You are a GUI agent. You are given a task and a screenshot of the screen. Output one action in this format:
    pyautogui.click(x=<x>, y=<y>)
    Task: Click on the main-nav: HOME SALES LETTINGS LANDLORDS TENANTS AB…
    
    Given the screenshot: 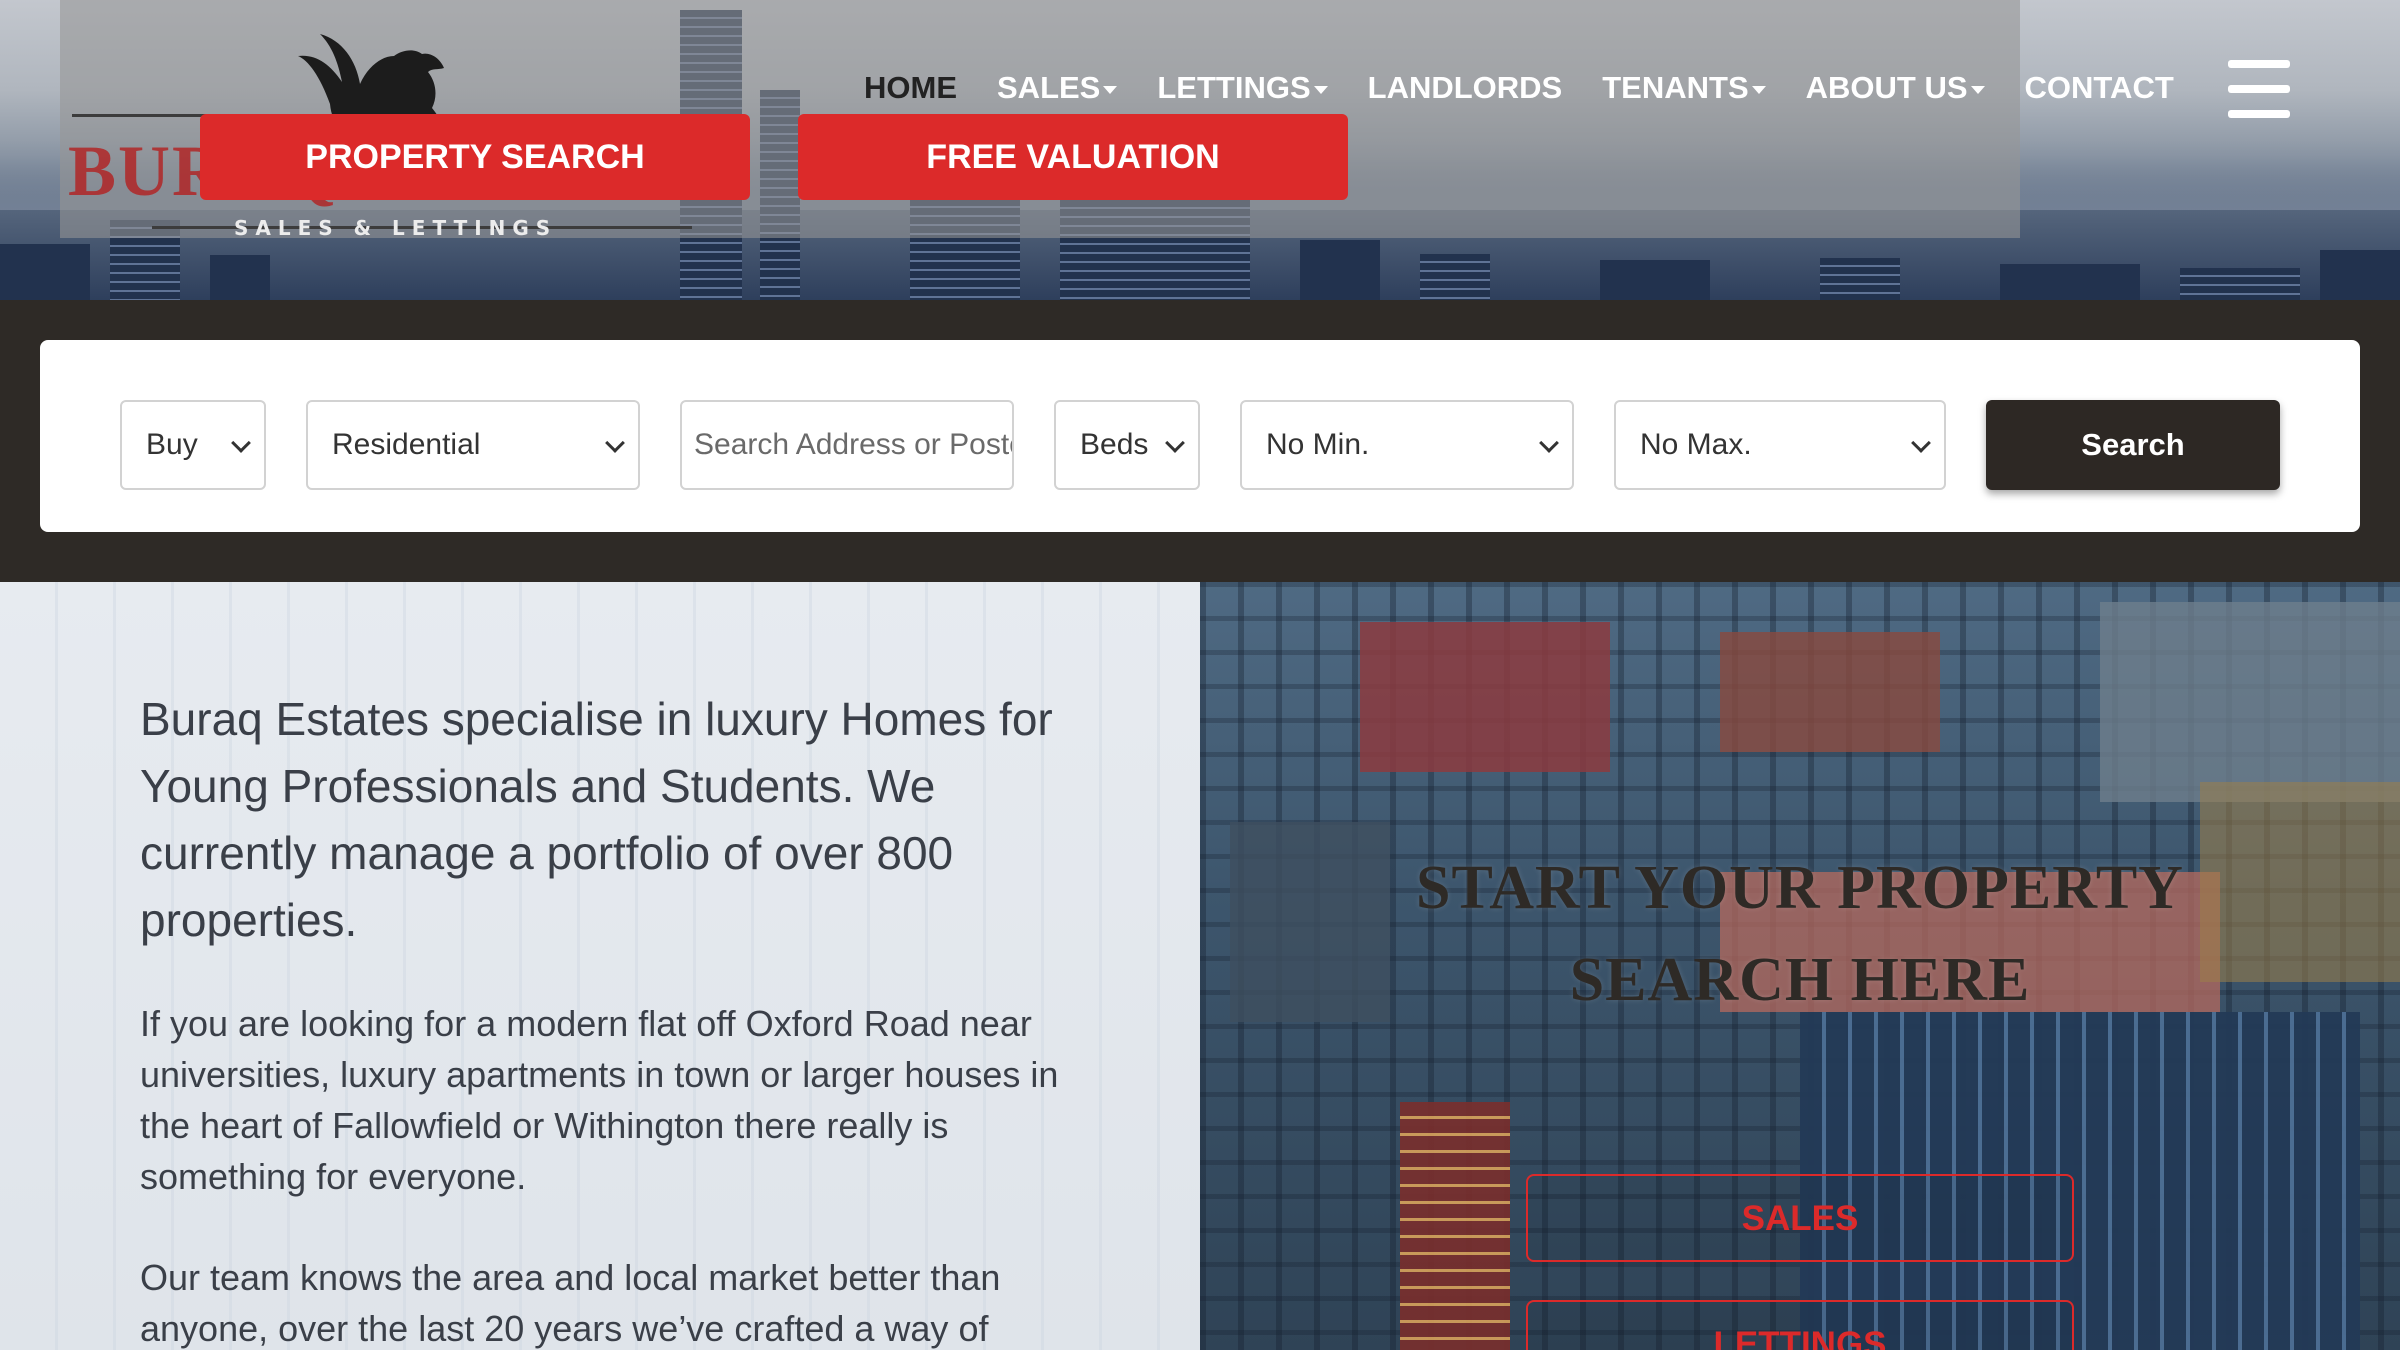 What is the action you would take?
    pyautogui.click(x=1539, y=88)
    